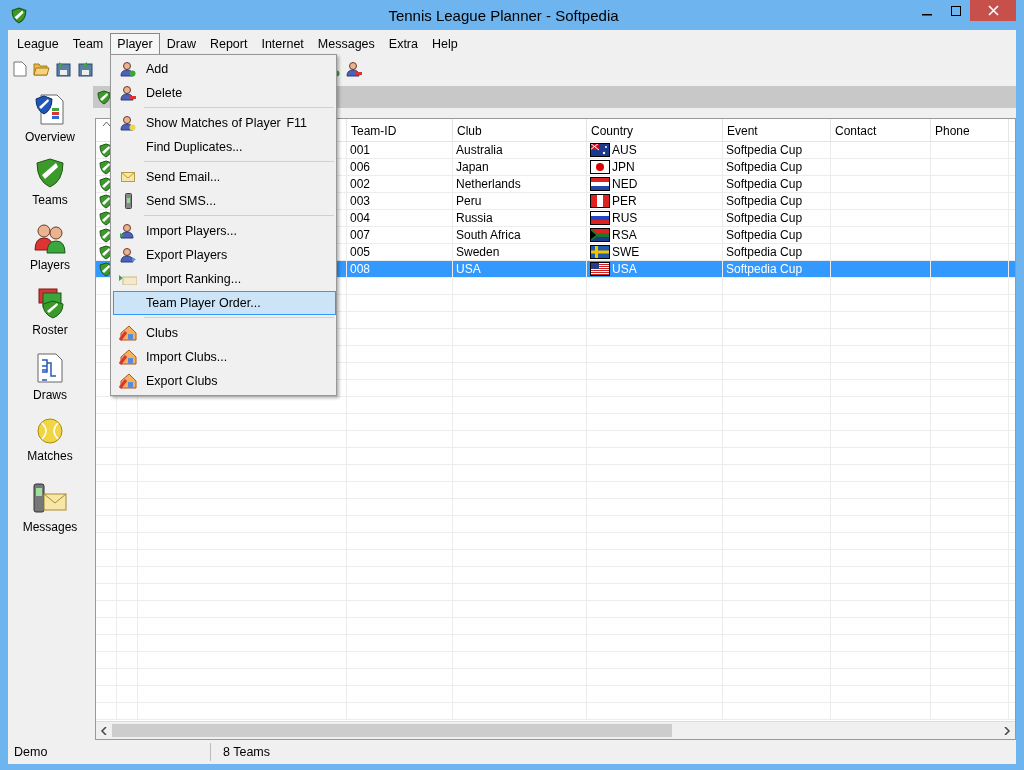 Image resolution: width=1024 pixels, height=770 pixels. Describe the element at coordinates (50, 447) in the screenshot. I see `sidebar-item: Matches` at that location.